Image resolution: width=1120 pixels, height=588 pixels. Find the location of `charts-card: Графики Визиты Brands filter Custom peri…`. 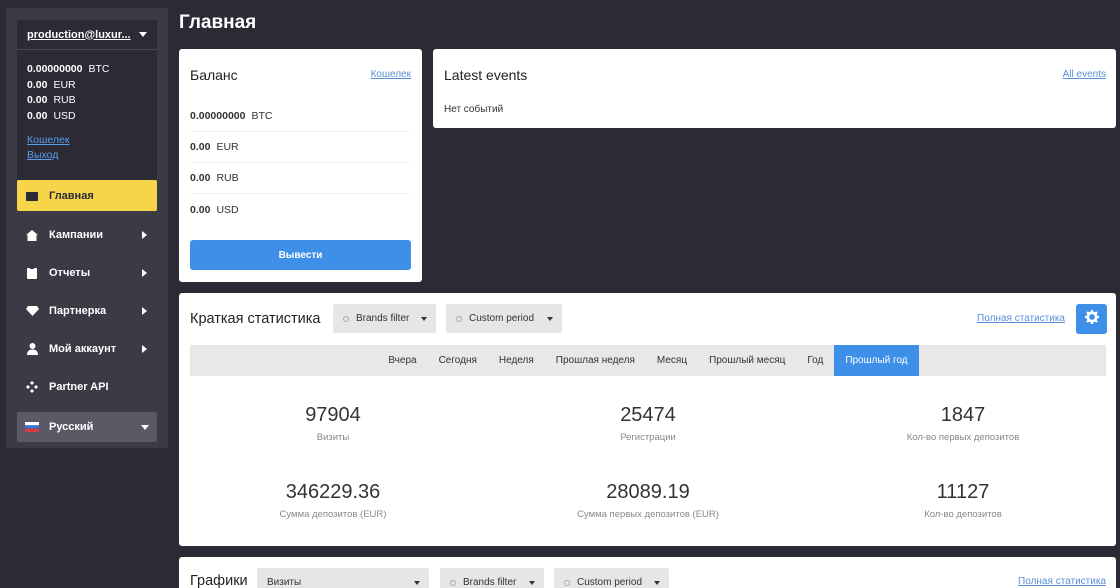

charts-card: Графики Визиты Brands filter Custom peri… is located at coordinates (647, 572).